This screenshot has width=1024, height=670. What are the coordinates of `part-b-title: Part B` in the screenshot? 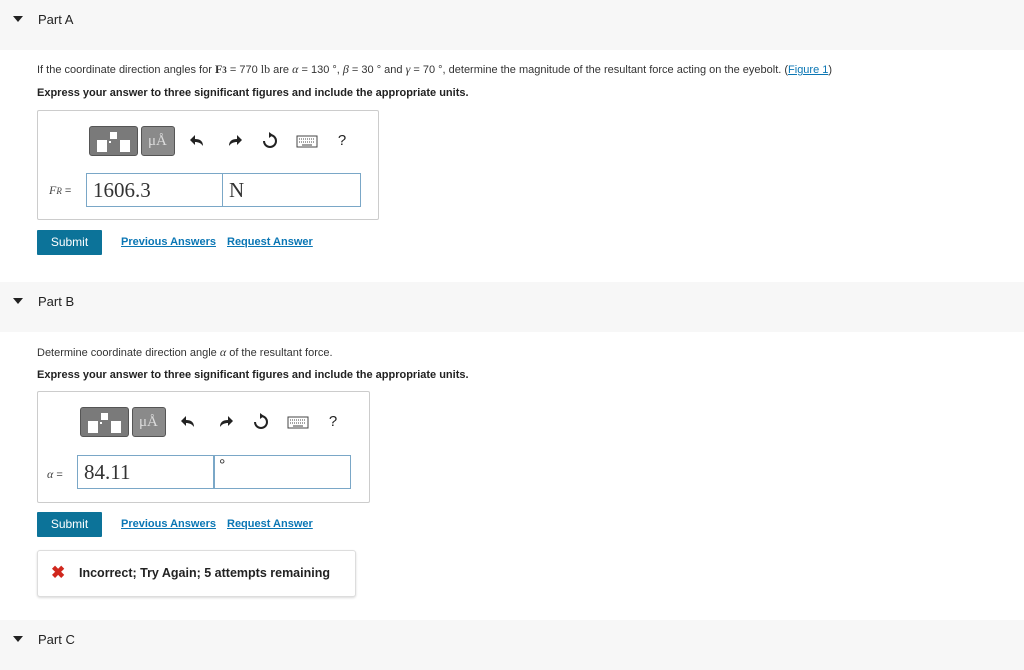 It's located at (56, 301).